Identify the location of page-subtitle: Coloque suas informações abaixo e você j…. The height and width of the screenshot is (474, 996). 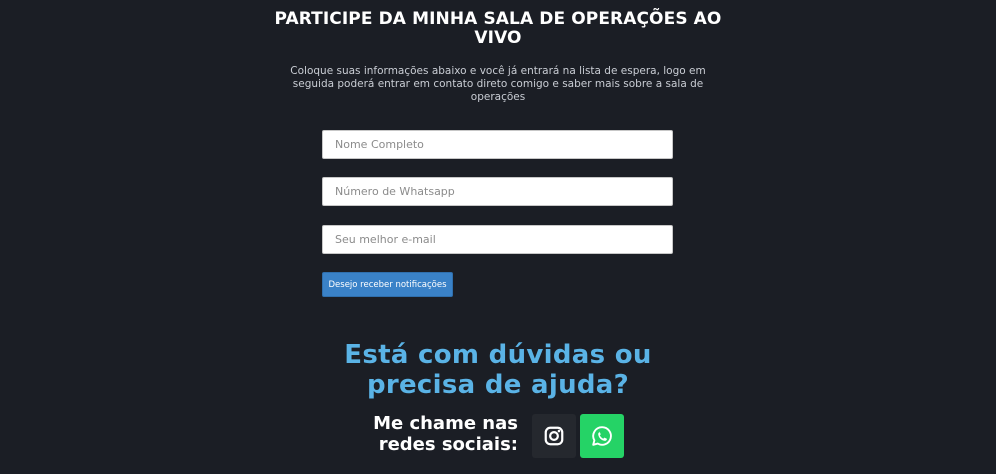
(498, 84).